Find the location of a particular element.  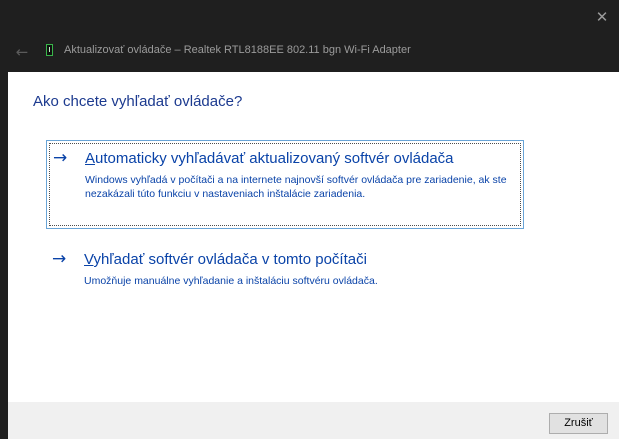

close-icon: ✕ is located at coordinates (602, 17).